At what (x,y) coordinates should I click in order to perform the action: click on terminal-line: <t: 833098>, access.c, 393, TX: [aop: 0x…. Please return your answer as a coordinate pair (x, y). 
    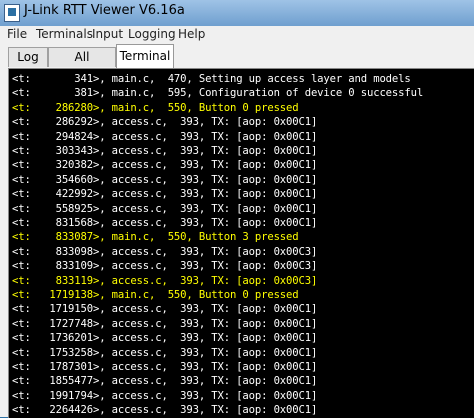
    Looking at the image, I should click on (165, 251).